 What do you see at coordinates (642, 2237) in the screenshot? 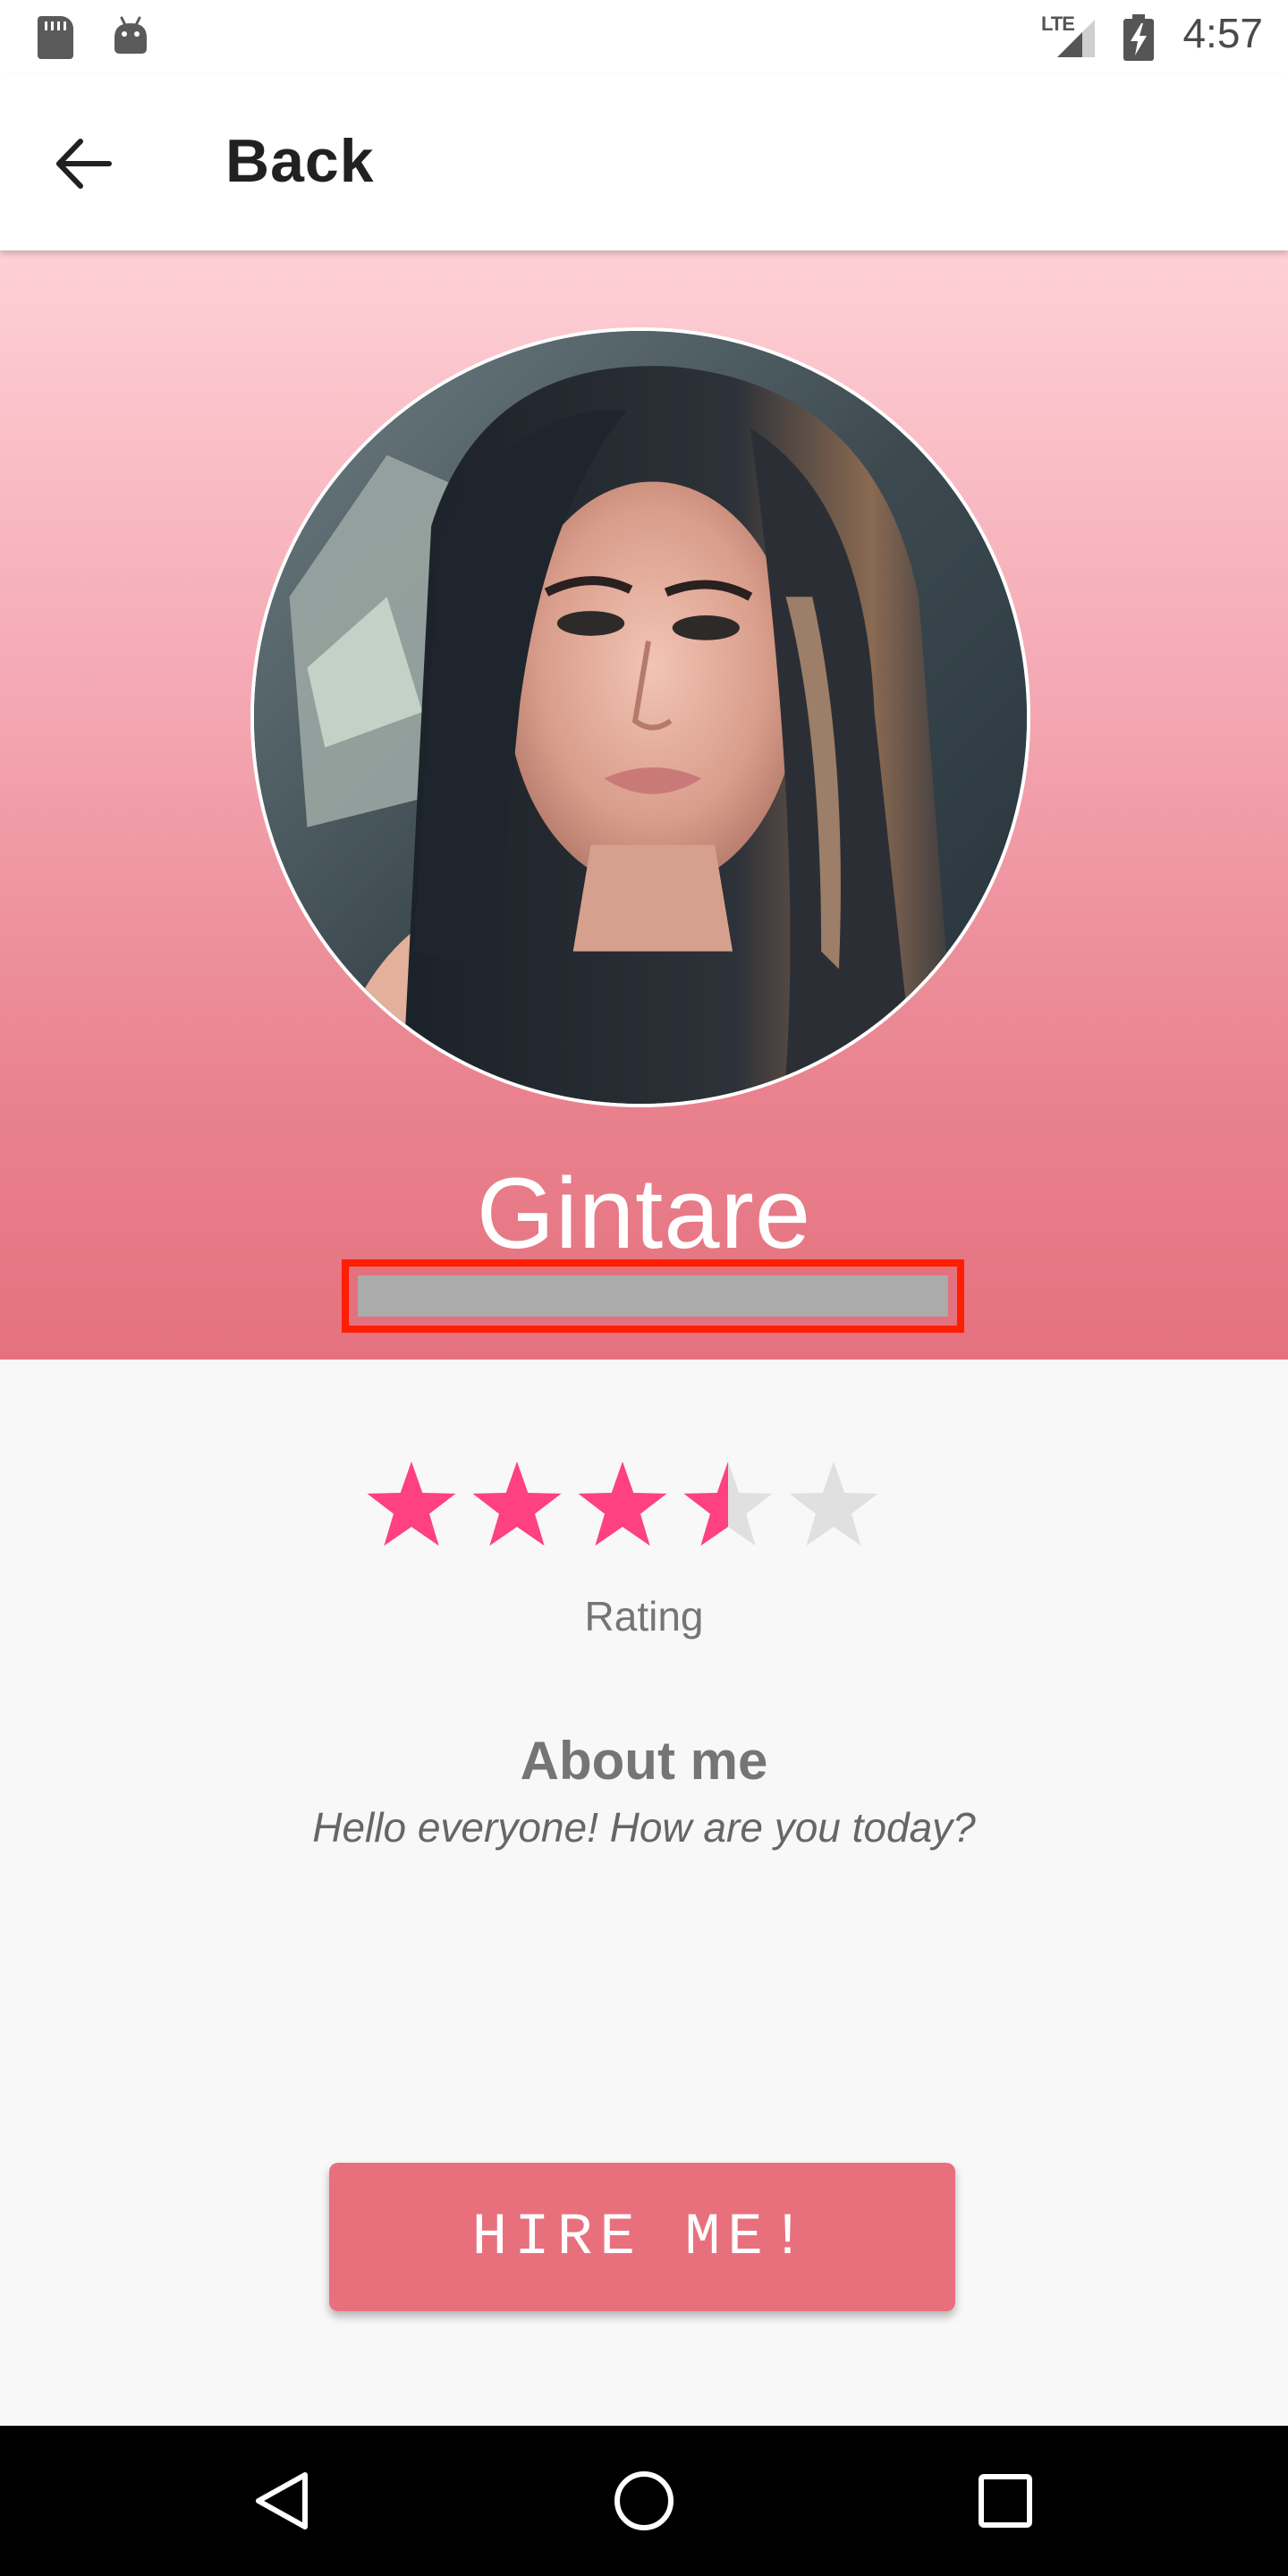
I see `hire-me-button: HIRE ME!` at bounding box center [642, 2237].